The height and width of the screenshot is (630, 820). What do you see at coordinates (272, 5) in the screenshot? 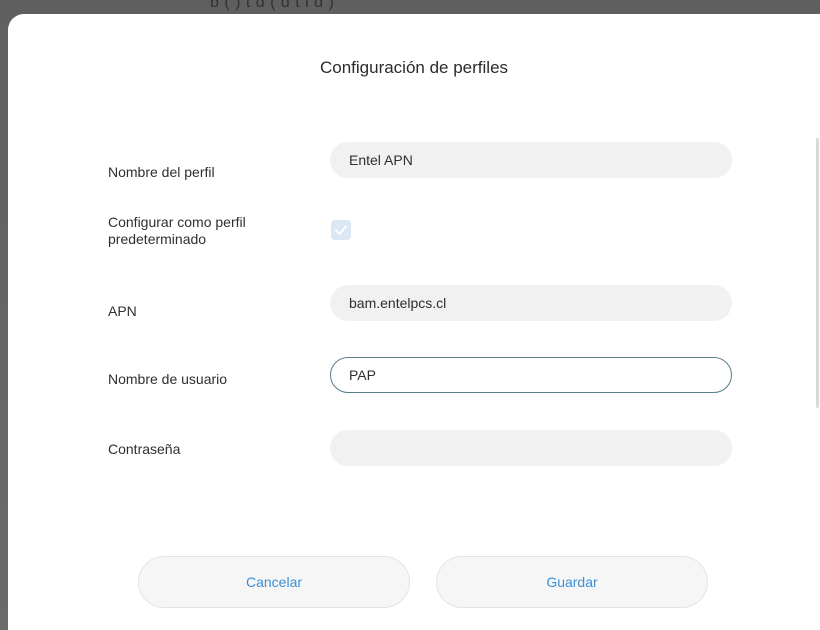
I see `background-partial-text: b ( ) t d ( d t i d )` at bounding box center [272, 5].